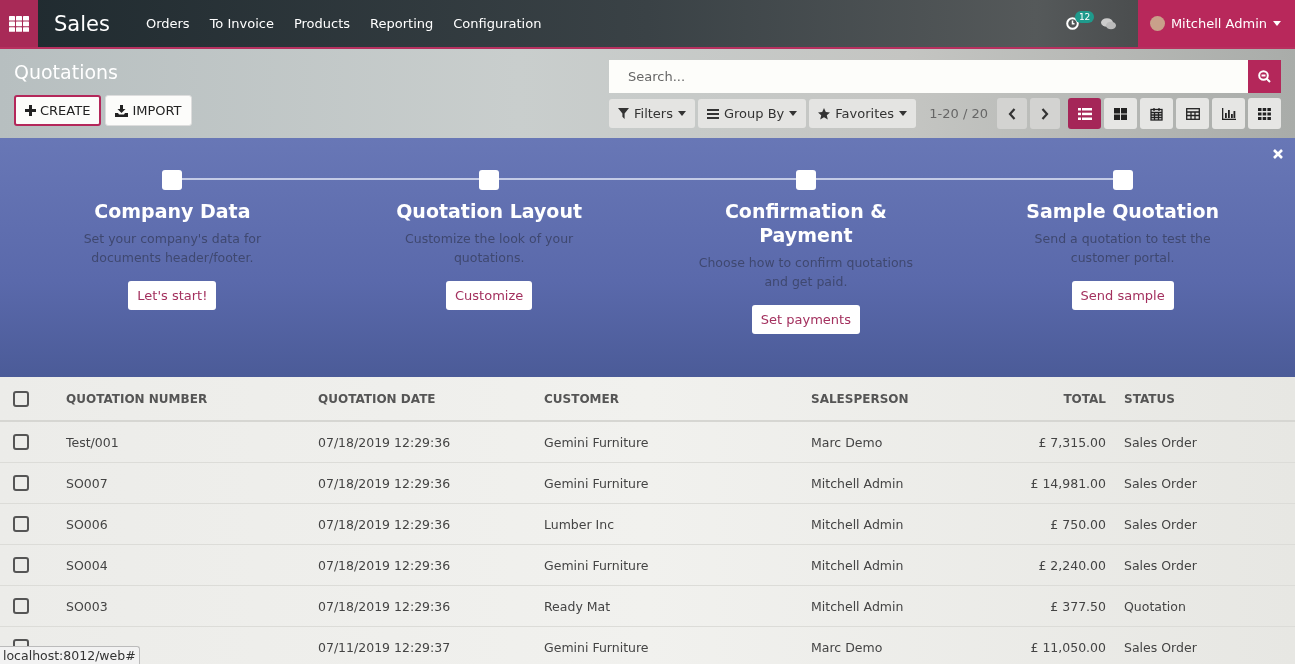 This screenshot has width=1295, height=664. What do you see at coordinates (1264, 113) in the screenshot?
I see `grid-view-button` at bounding box center [1264, 113].